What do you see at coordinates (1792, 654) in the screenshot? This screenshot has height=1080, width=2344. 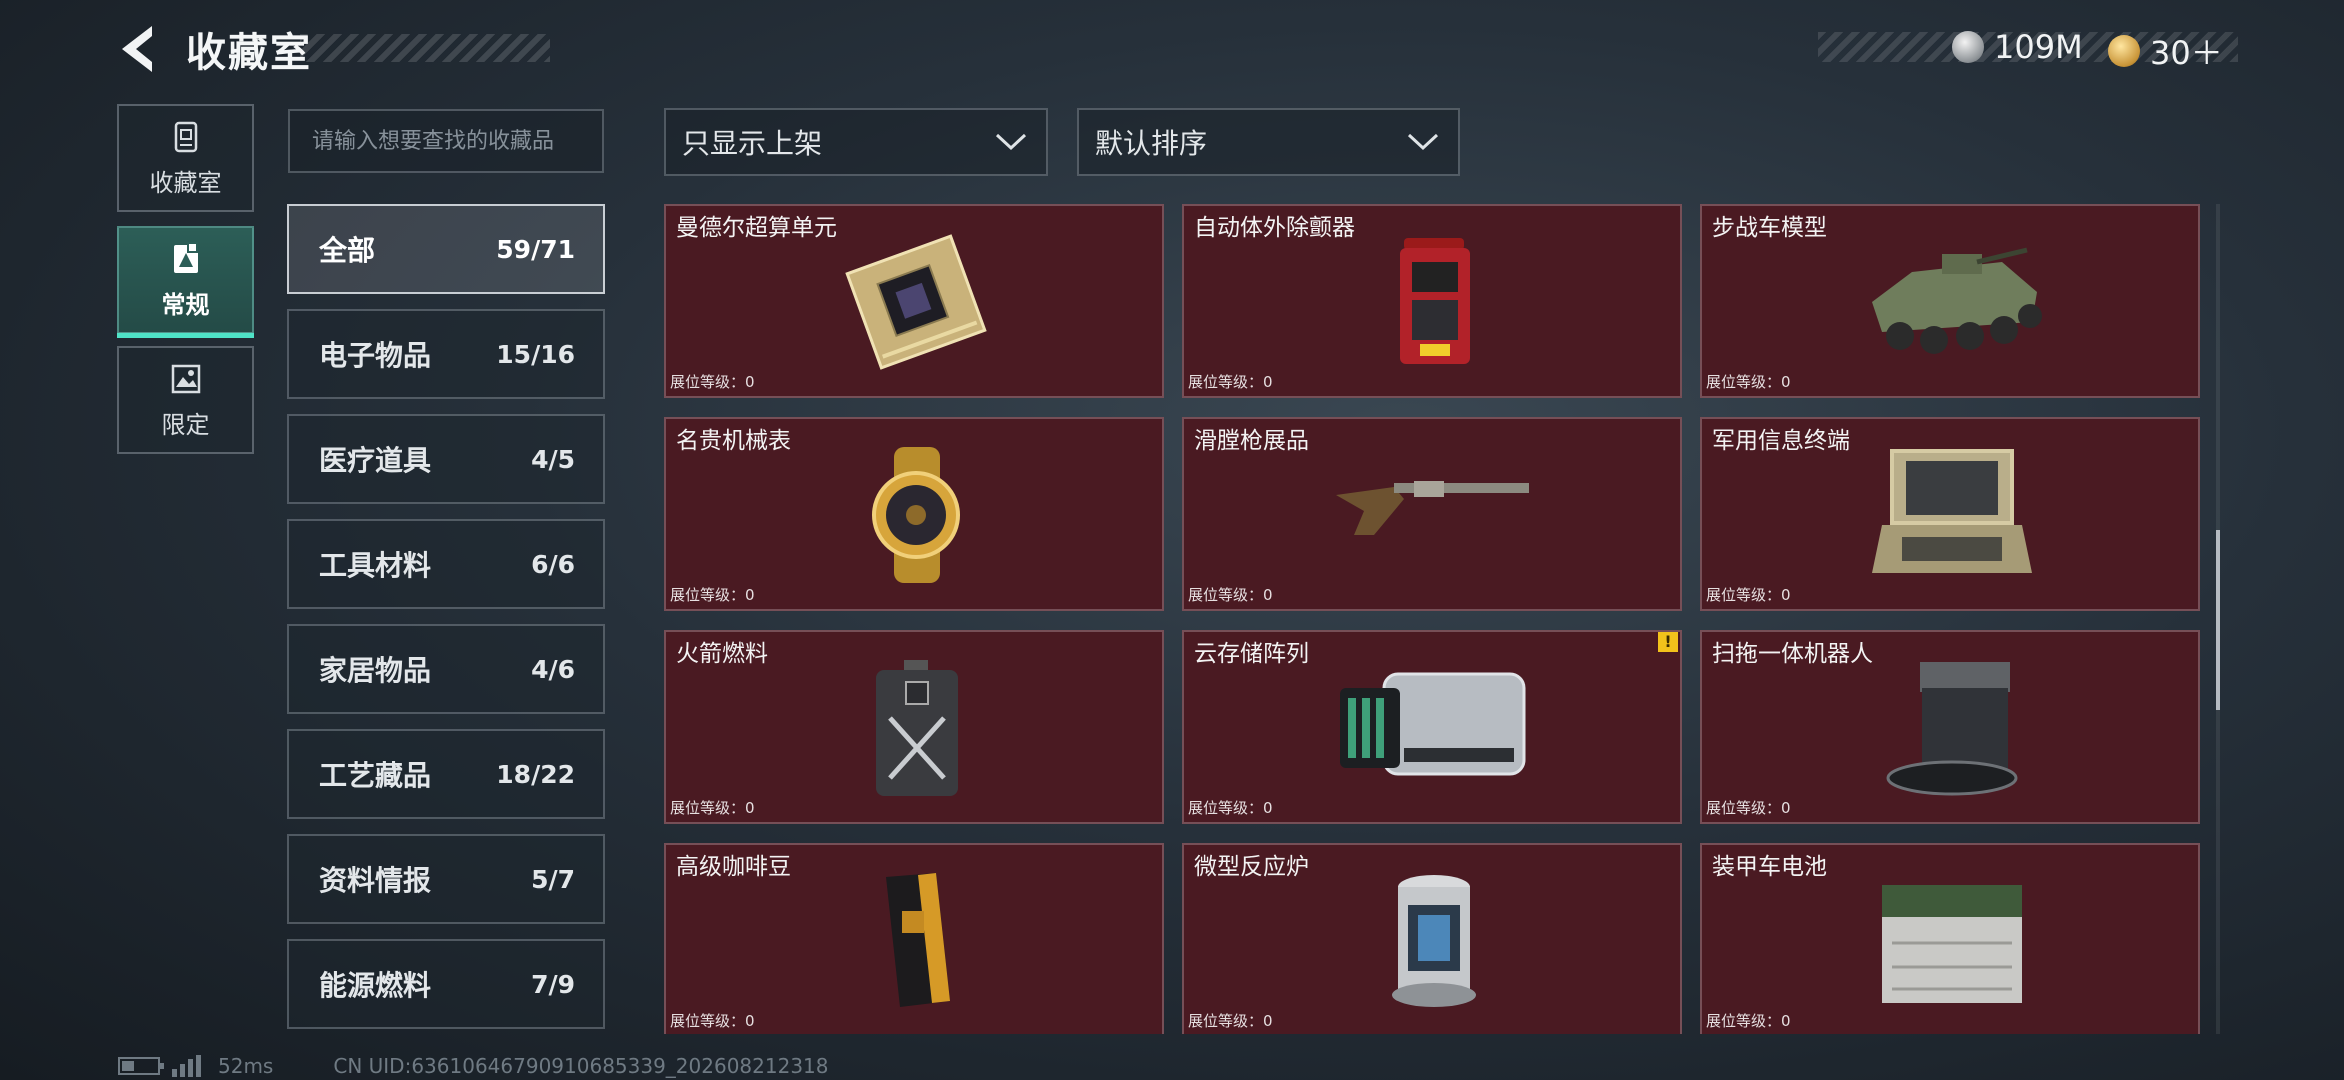 I see `item-name: 扫拖一体机器人` at bounding box center [1792, 654].